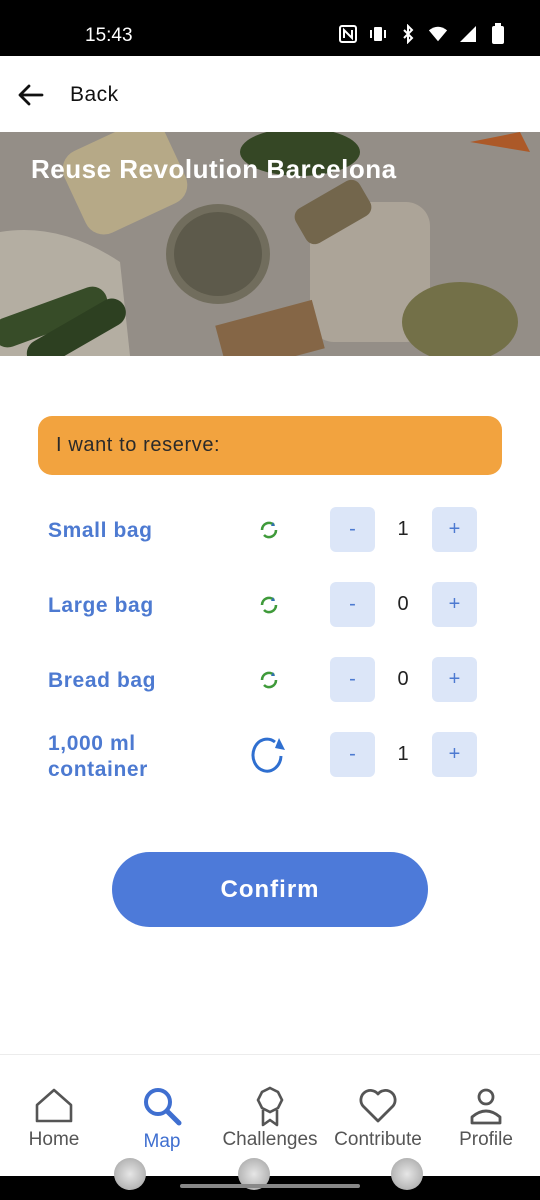 The width and height of the screenshot is (540, 1200). I want to click on home-indicator, so click(270, 1186).